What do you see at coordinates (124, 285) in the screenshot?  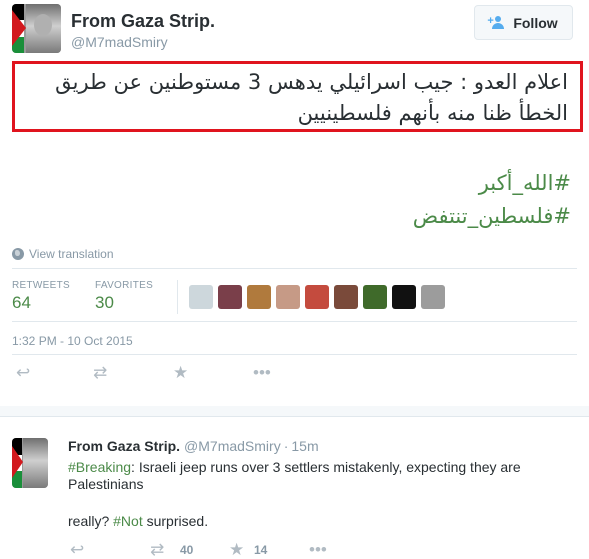 I see `favorites-label: FAVORITES` at bounding box center [124, 285].